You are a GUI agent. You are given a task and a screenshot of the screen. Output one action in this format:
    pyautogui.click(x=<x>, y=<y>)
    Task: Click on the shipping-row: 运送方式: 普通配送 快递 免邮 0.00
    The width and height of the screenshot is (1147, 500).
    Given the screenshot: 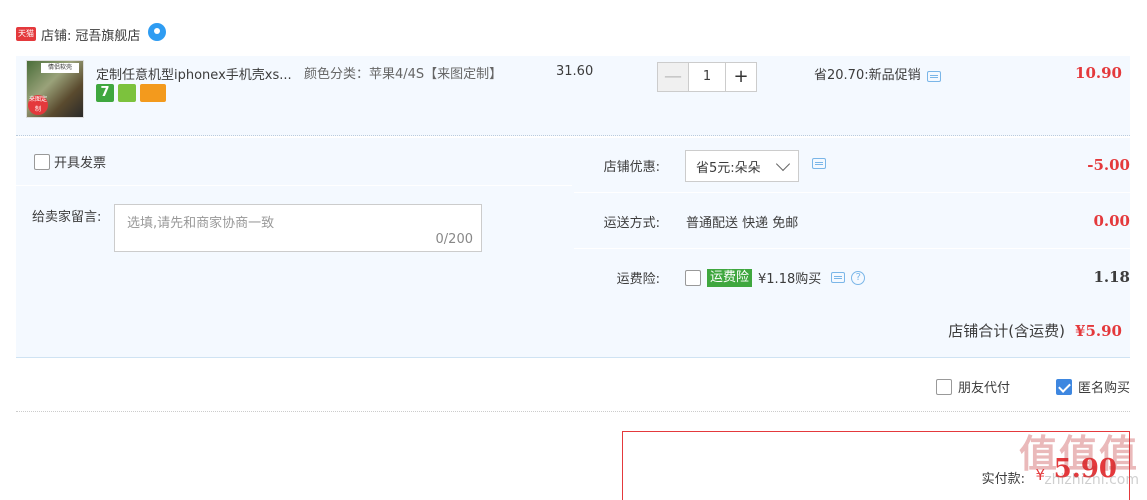 What is the action you would take?
    pyautogui.click(x=852, y=221)
    